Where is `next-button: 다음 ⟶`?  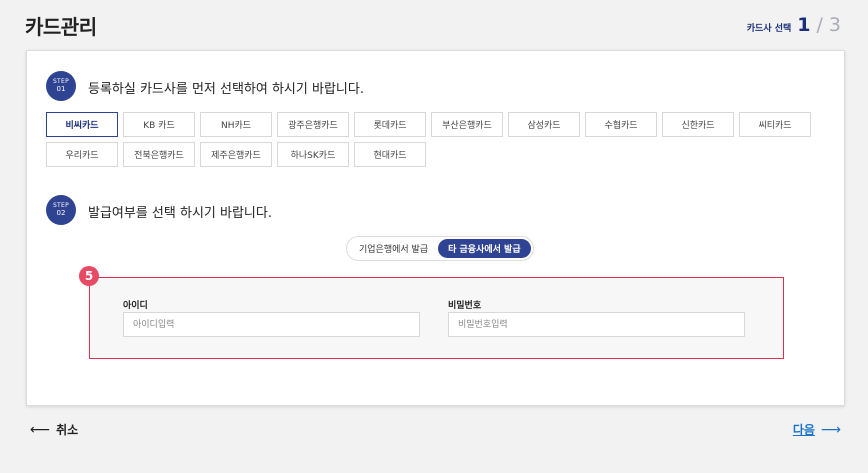
next-button: 다음 ⟶ is located at coordinates (817, 429).